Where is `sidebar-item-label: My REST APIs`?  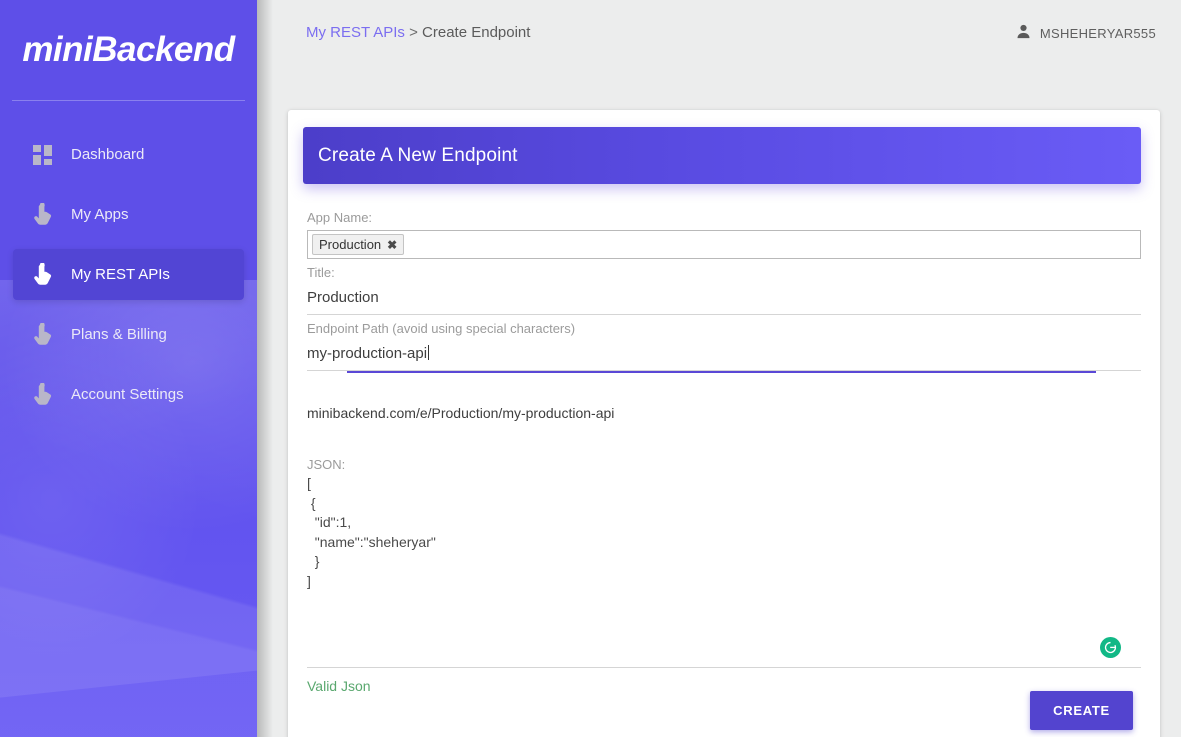 sidebar-item-label: My REST APIs is located at coordinates (120, 274).